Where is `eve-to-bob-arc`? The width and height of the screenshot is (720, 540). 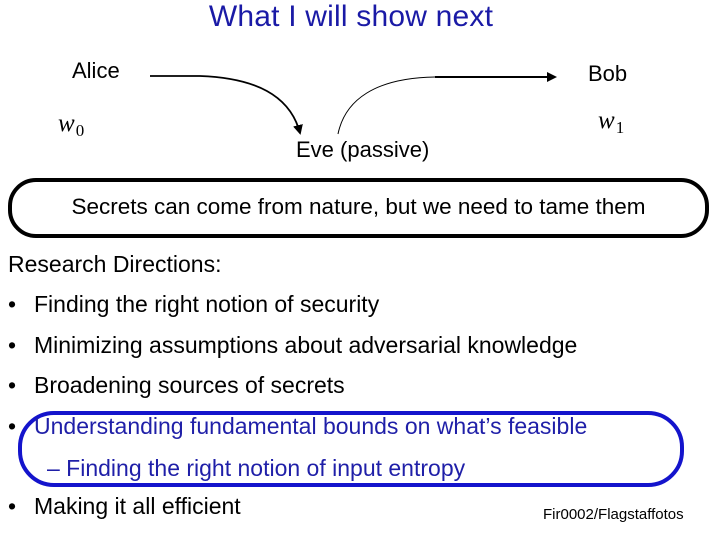
eve-to-bob-arc is located at coordinates (386, 105).